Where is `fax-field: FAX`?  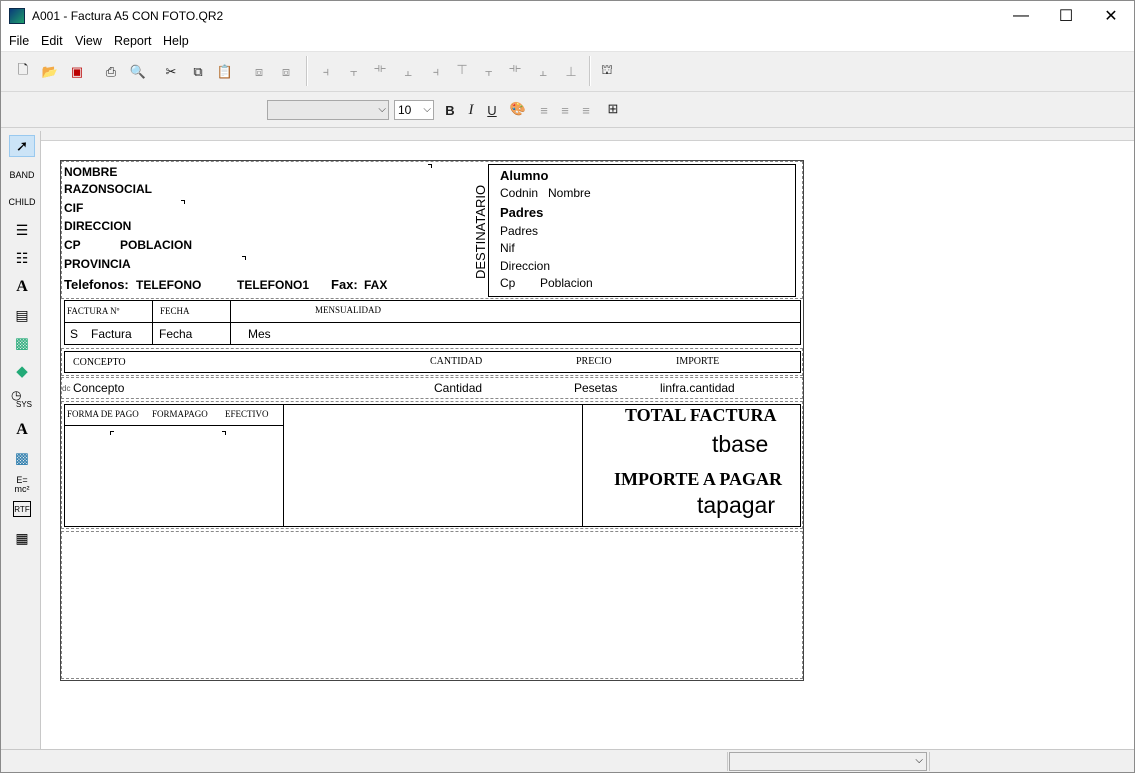
fax-field: FAX is located at coordinates (375, 285).